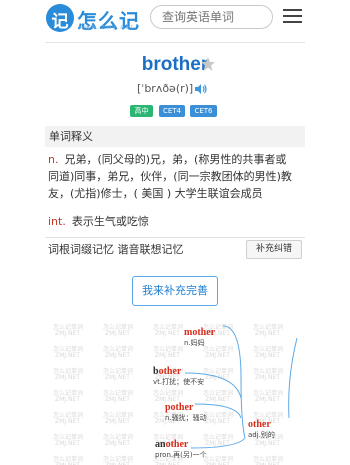  Describe the element at coordinates (107, 28) in the screenshot. I see `logo-subtitle: www.zmj.net` at that location.